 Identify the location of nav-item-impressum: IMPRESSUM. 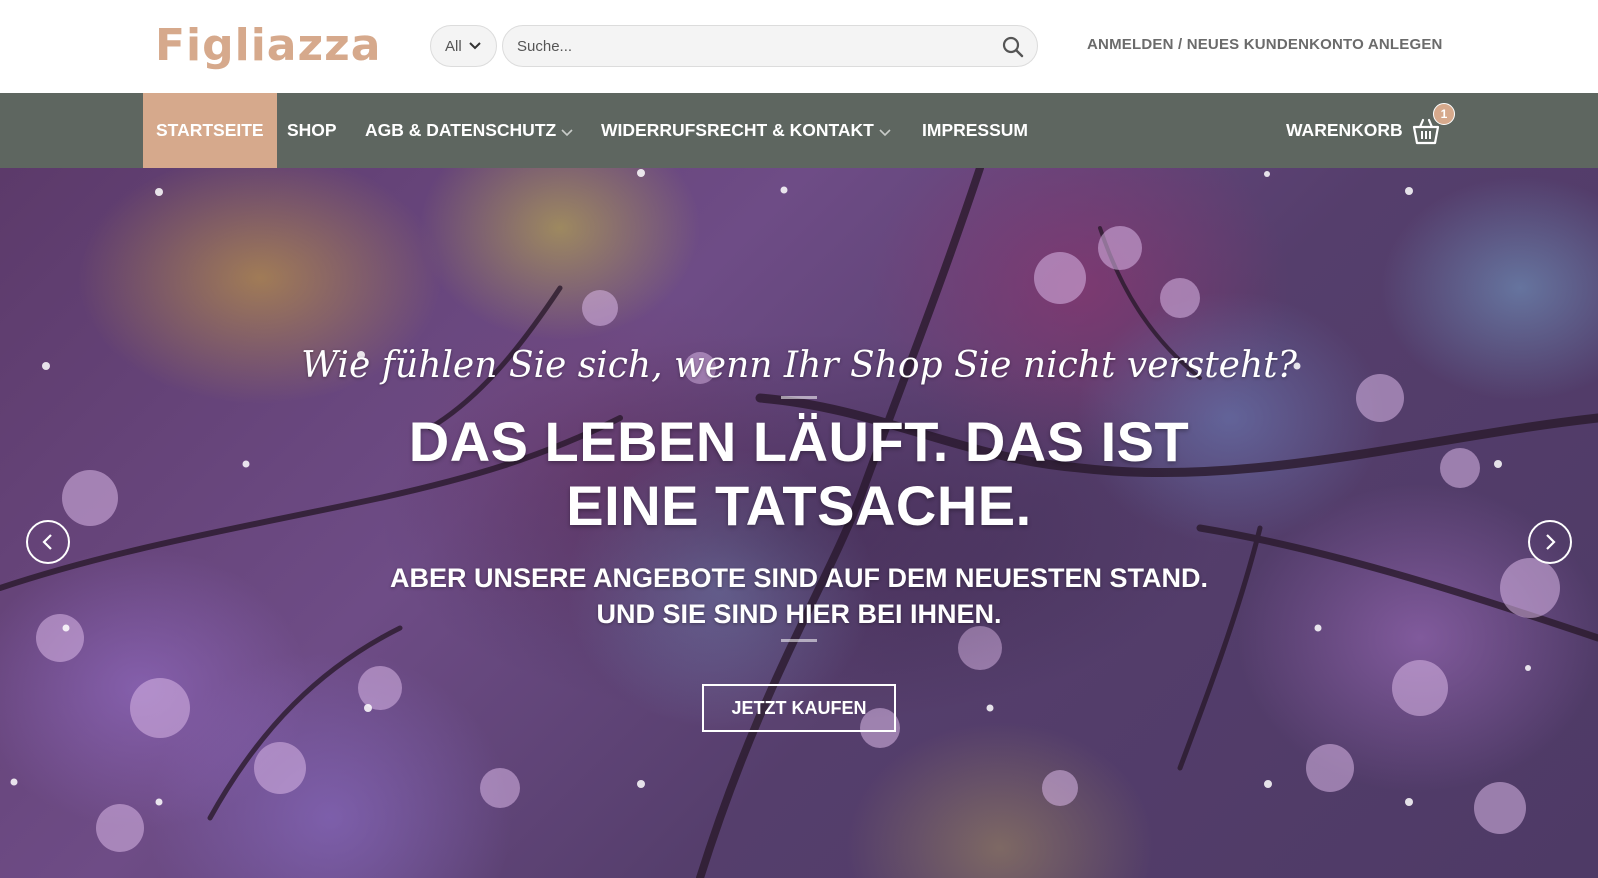
(975, 130).